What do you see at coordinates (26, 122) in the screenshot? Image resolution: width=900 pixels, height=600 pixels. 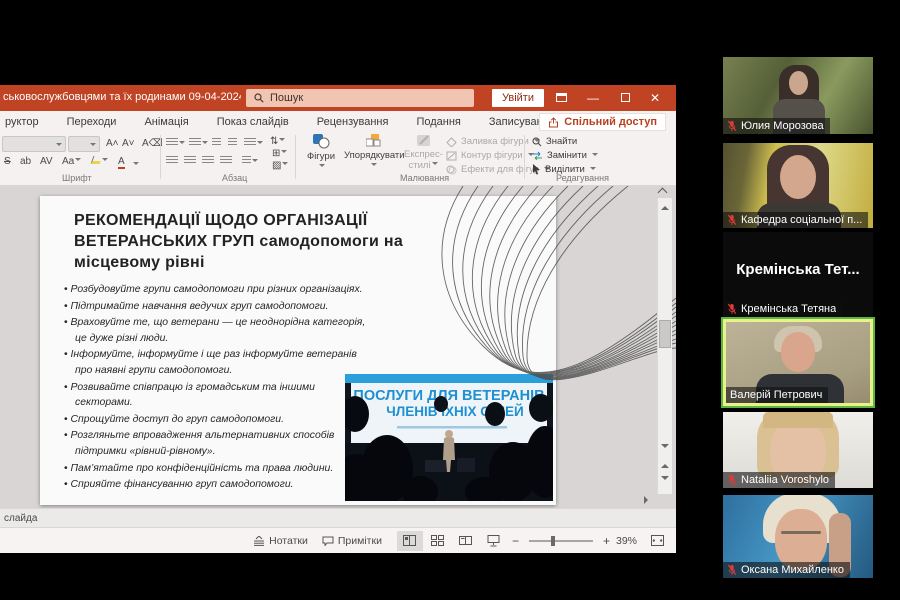 I see `tab-konstruktor: руктор` at bounding box center [26, 122].